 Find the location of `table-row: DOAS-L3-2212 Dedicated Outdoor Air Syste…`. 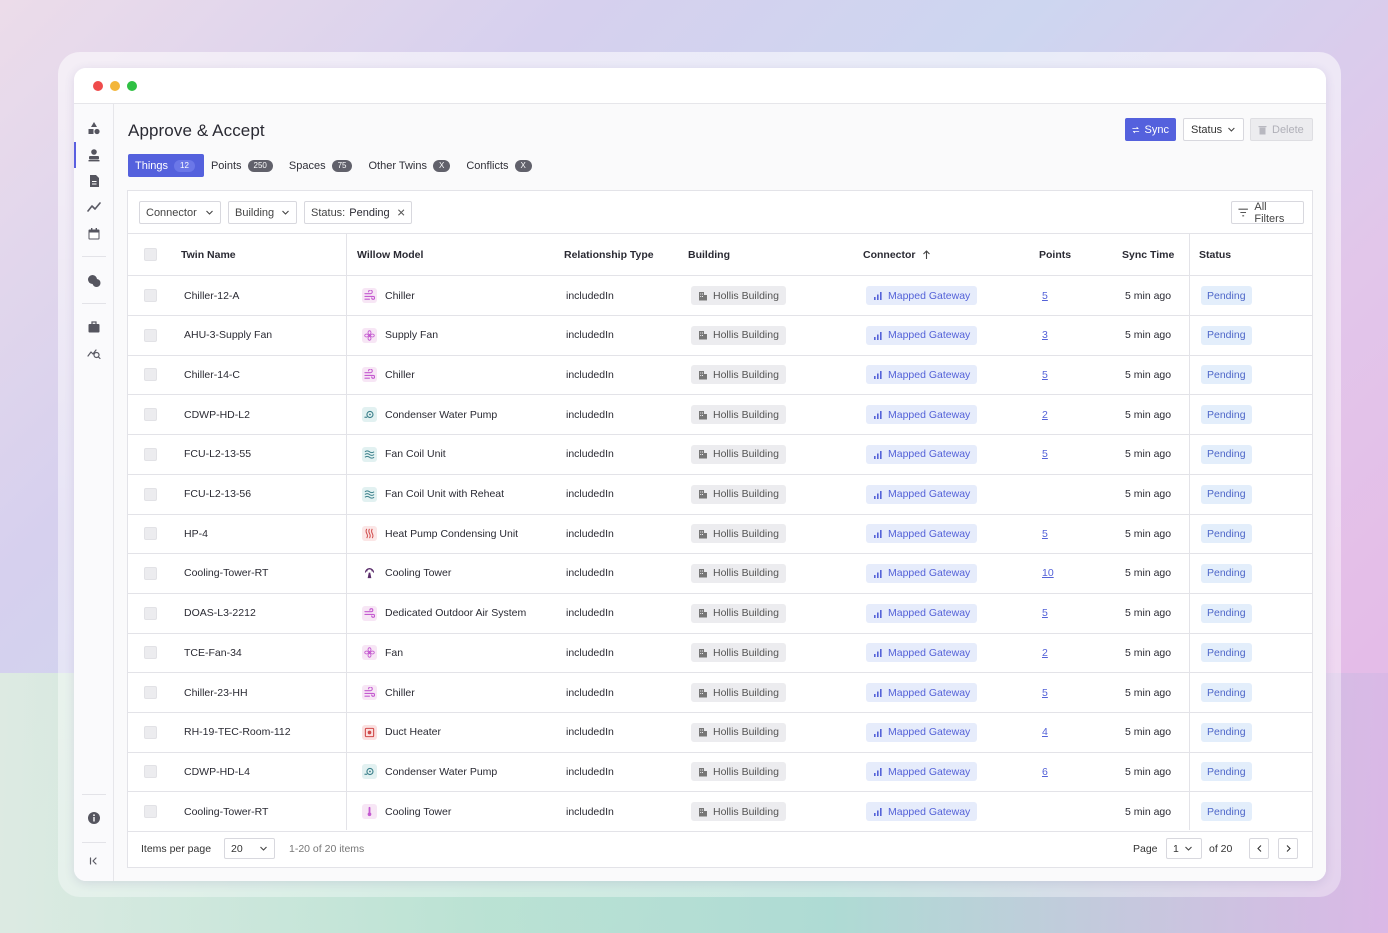

table-row: DOAS-L3-2212 Dedicated Outdoor Air Syste… is located at coordinates (720, 614).